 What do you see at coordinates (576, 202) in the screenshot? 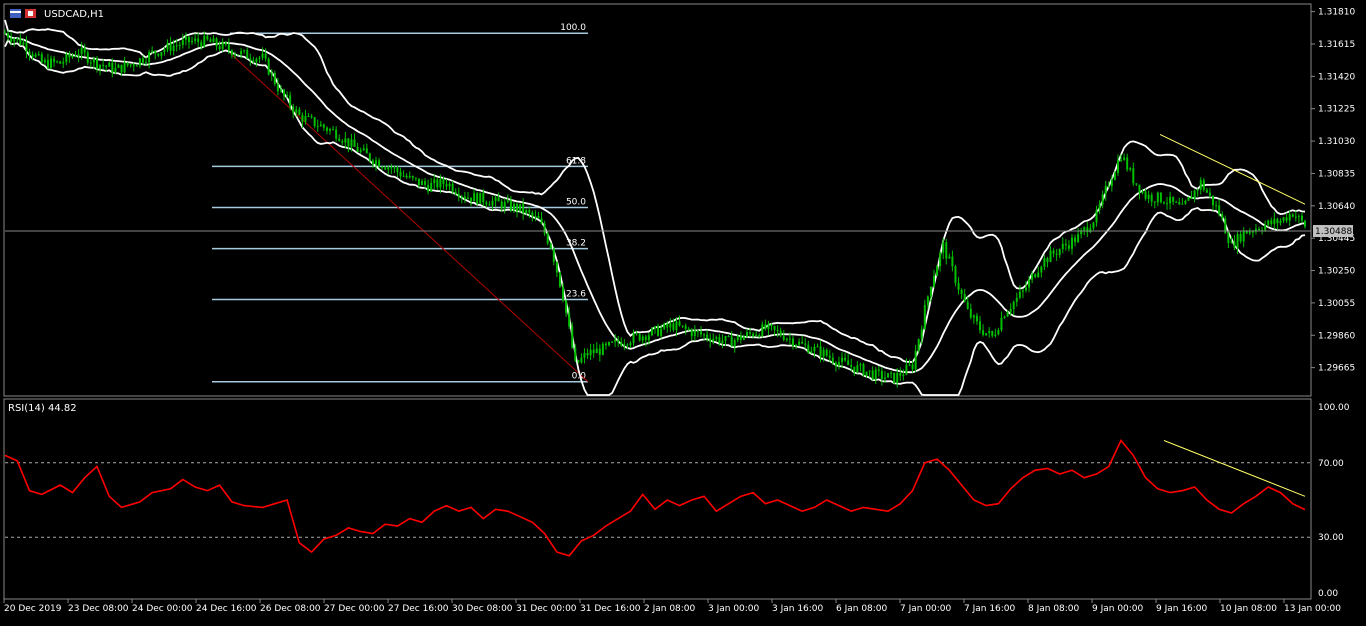
I see `fib-level-label: 50.0` at bounding box center [576, 202].